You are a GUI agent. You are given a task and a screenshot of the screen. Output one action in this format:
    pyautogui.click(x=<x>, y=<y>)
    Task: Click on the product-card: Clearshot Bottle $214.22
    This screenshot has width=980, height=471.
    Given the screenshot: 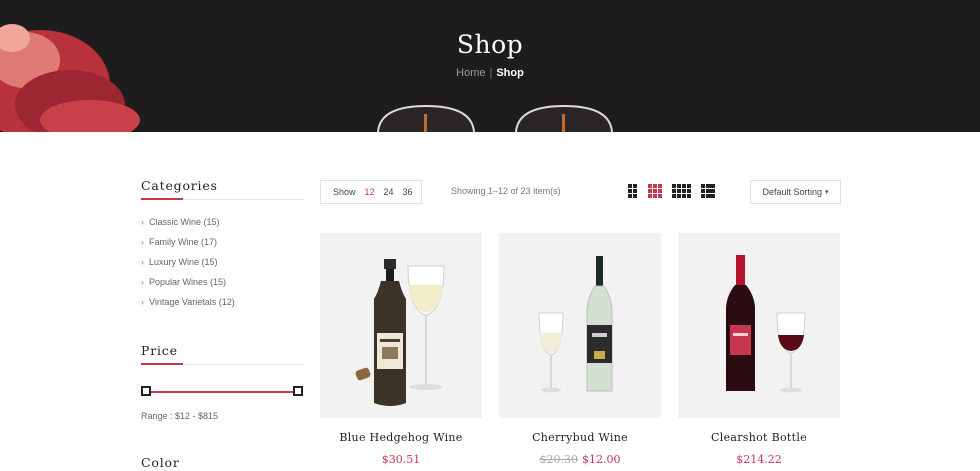 What is the action you would take?
    pyautogui.click(x=759, y=349)
    